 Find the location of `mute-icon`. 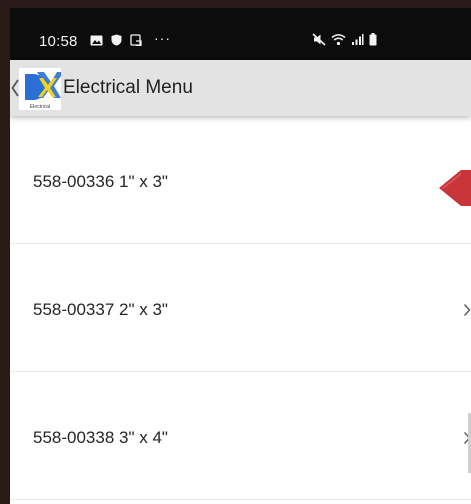

mute-icon is located at coordinates (319, 39).